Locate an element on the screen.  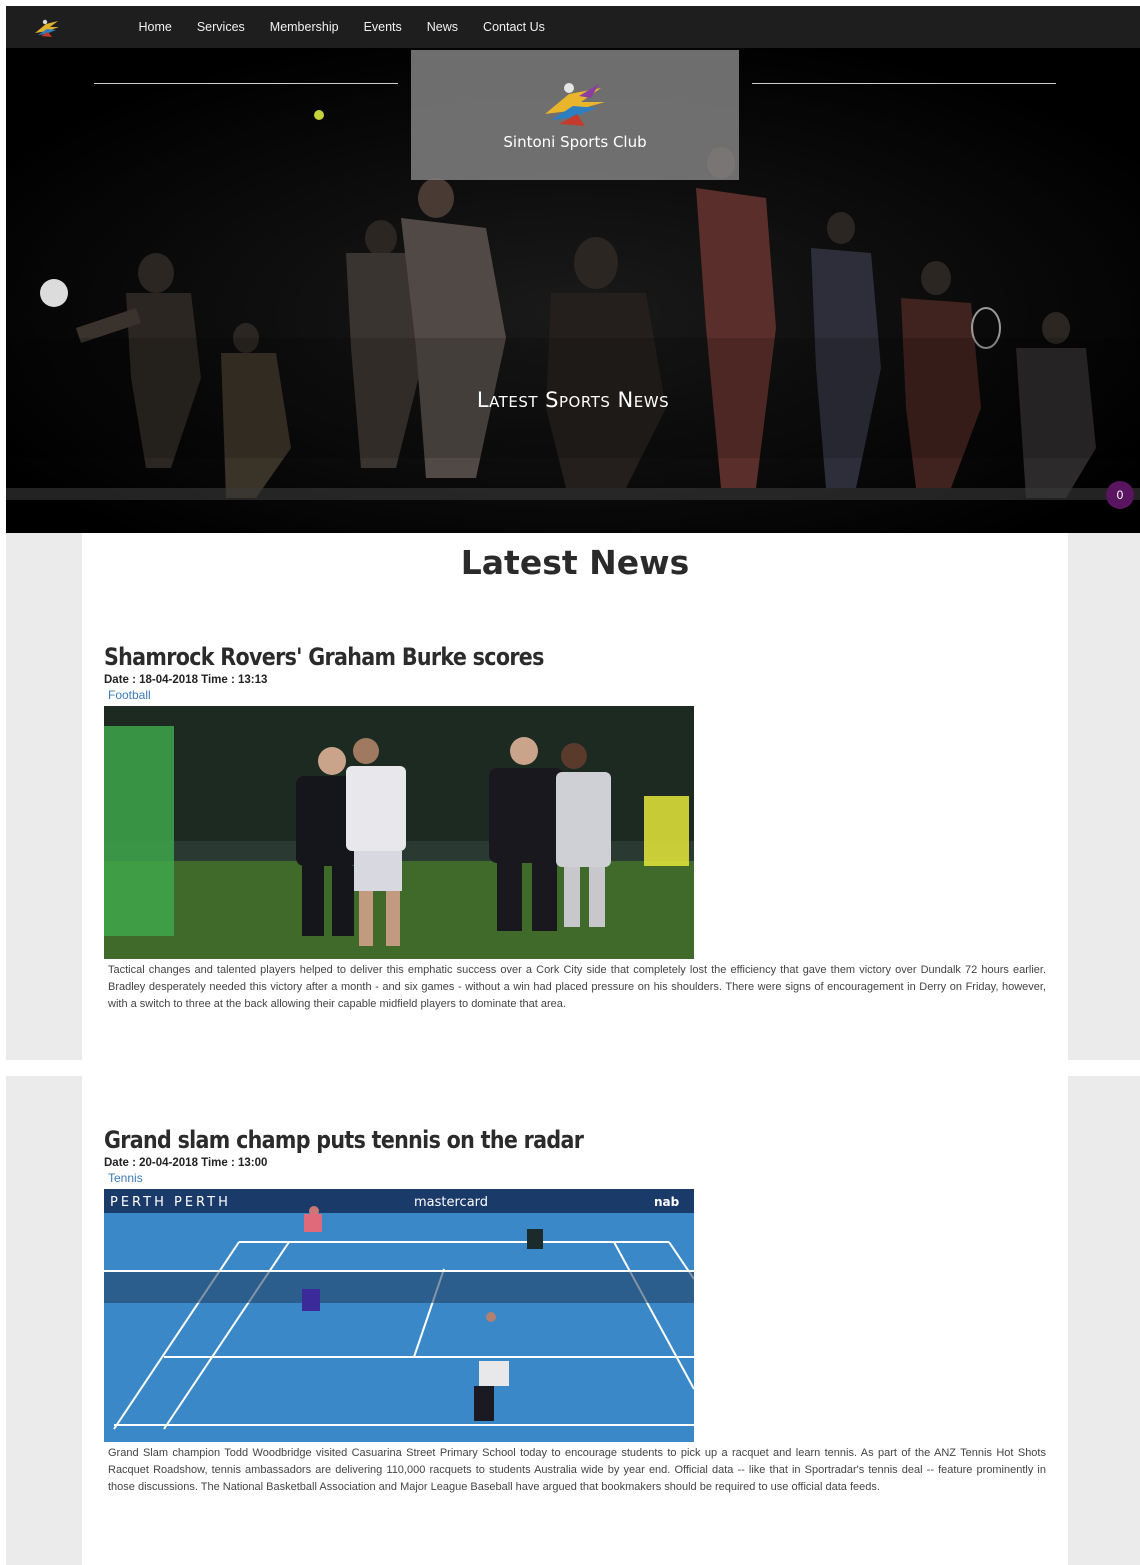
article-category-link: Football is located at coordinates (577, 695).